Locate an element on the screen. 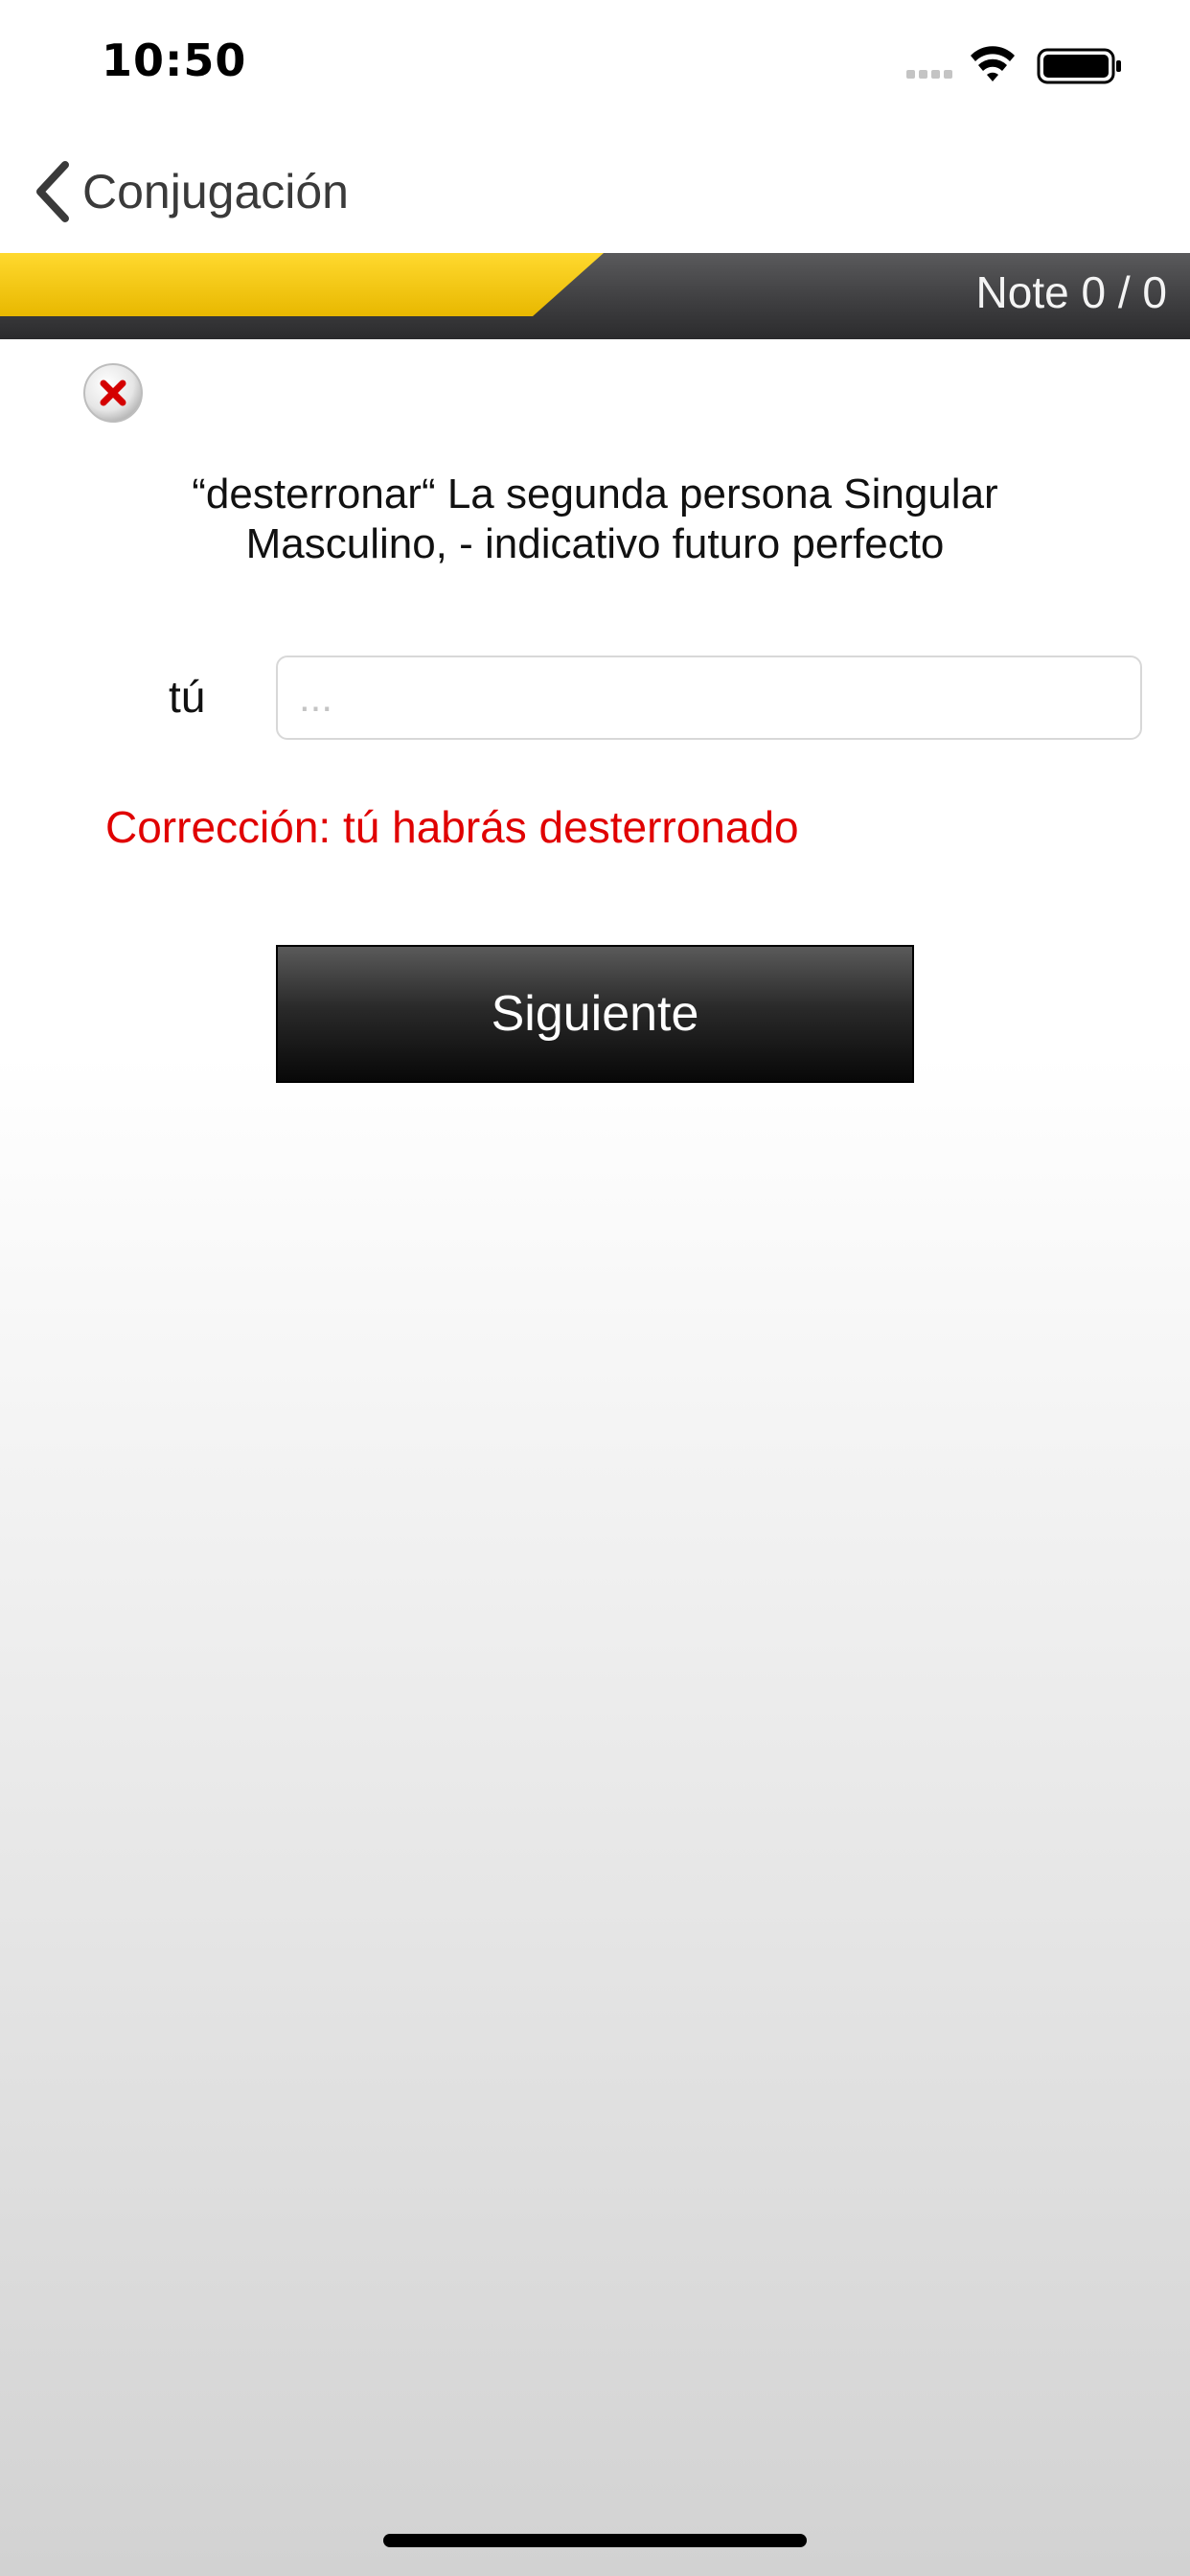 The width and height of the screenshot is (1190, 2576). nav-bar: Conjugación is located at coordinates (595, 189).